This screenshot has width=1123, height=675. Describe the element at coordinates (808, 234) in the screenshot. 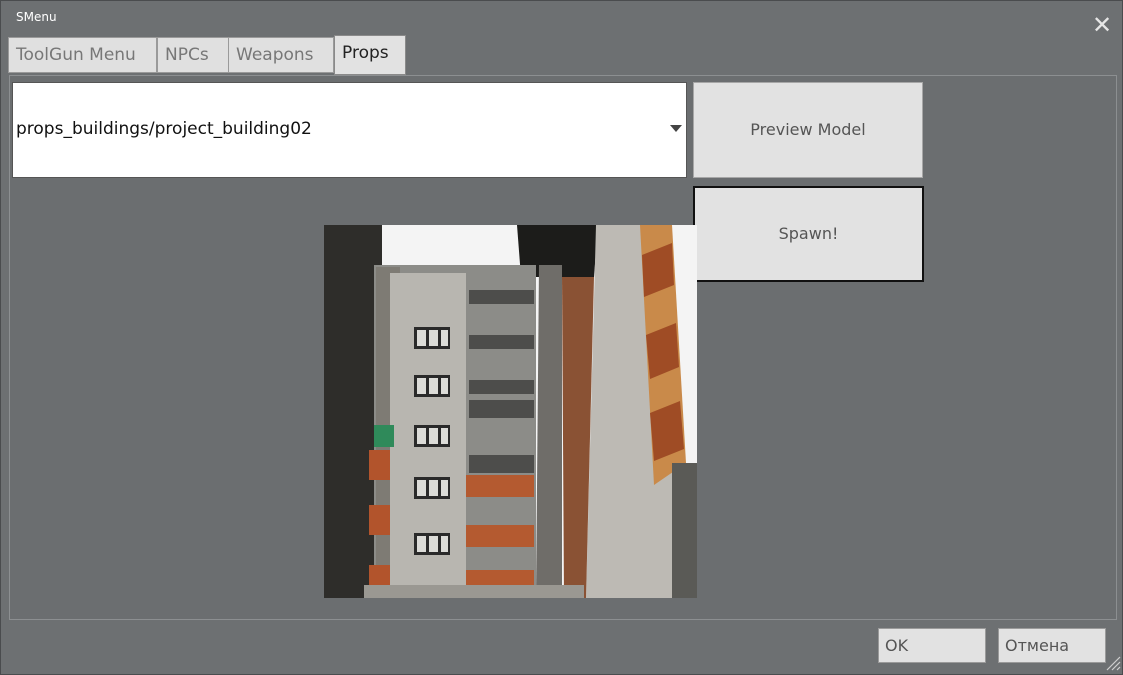

I see `spawn-button: Spawn!` at that location.